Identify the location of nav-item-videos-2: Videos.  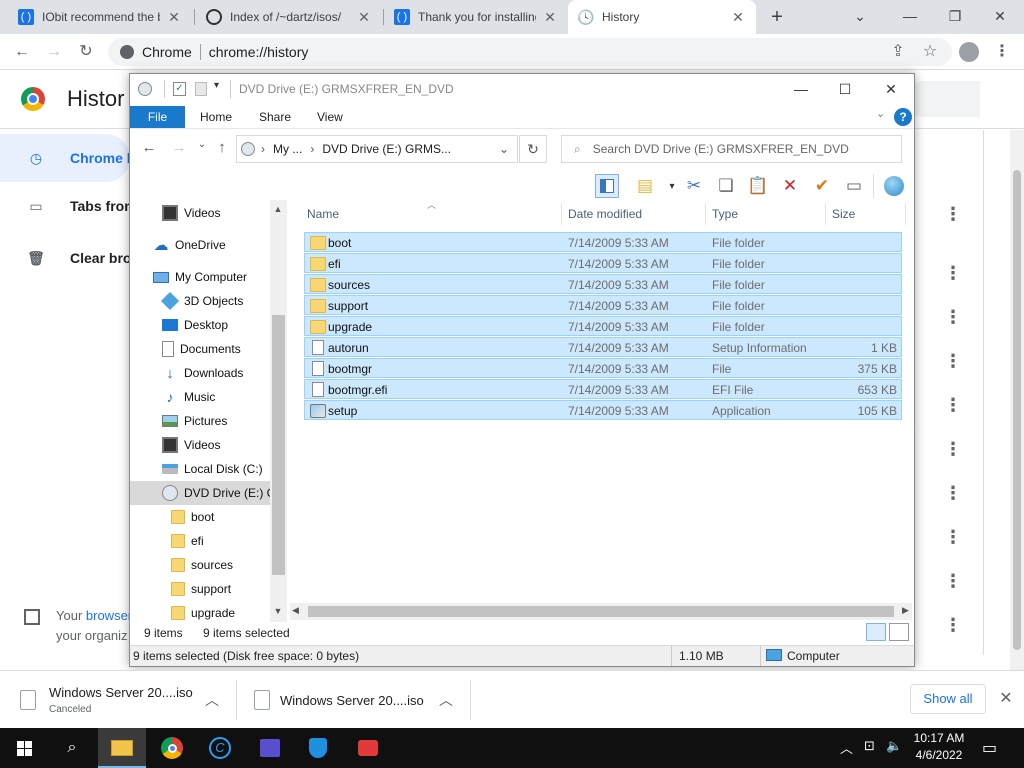
(191, 445).